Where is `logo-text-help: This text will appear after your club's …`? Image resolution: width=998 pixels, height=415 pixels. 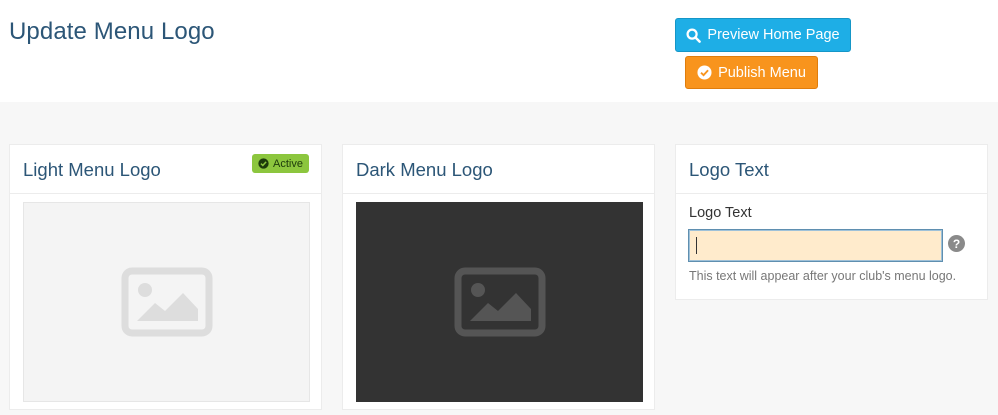
logo-text-help: This text will appear after your club's … is located at coordinates (823, 276).